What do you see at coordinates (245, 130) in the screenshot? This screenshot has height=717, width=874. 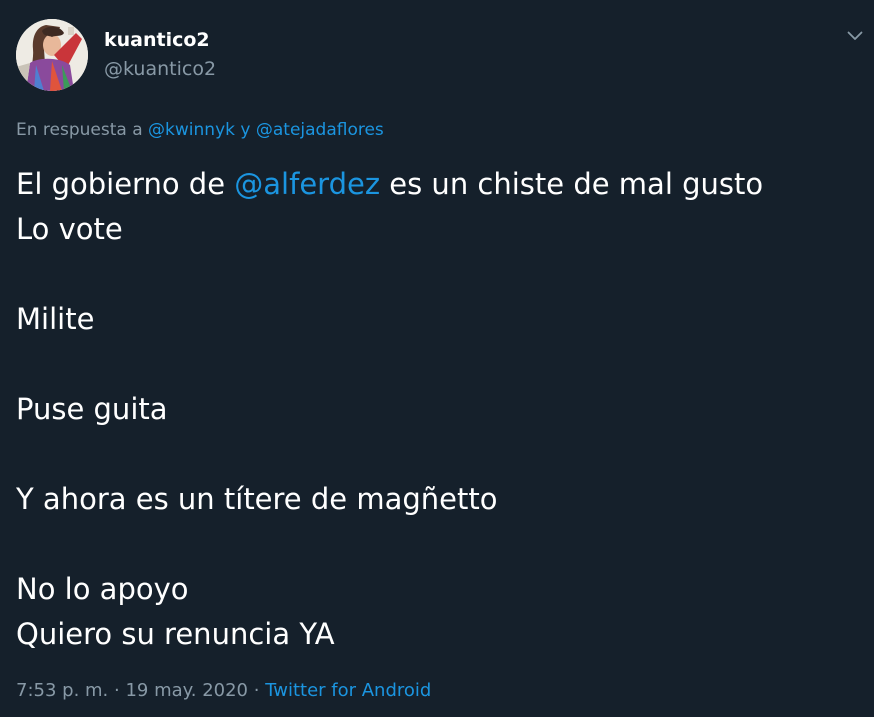 I see `reply-connector: y` at bounding box center [245, 130].